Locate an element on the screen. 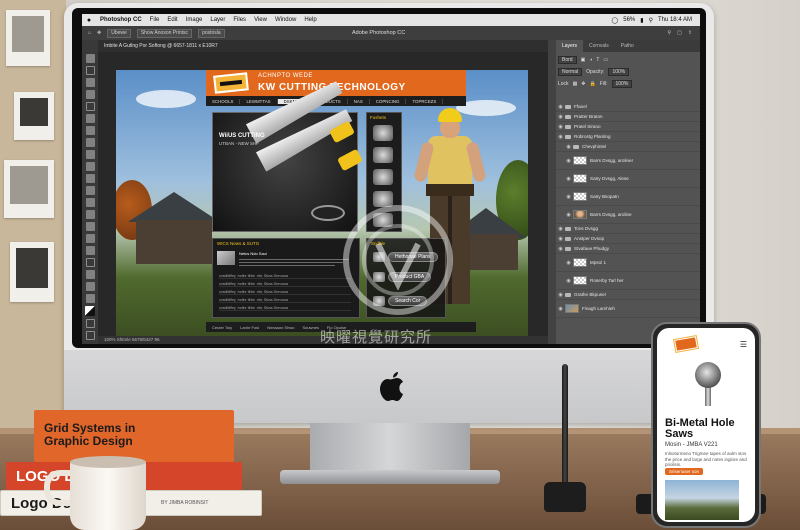 Image resolution: width=800 pixels, height=530 pixels. quick-mask-icon is located at coordinates (90, 323).